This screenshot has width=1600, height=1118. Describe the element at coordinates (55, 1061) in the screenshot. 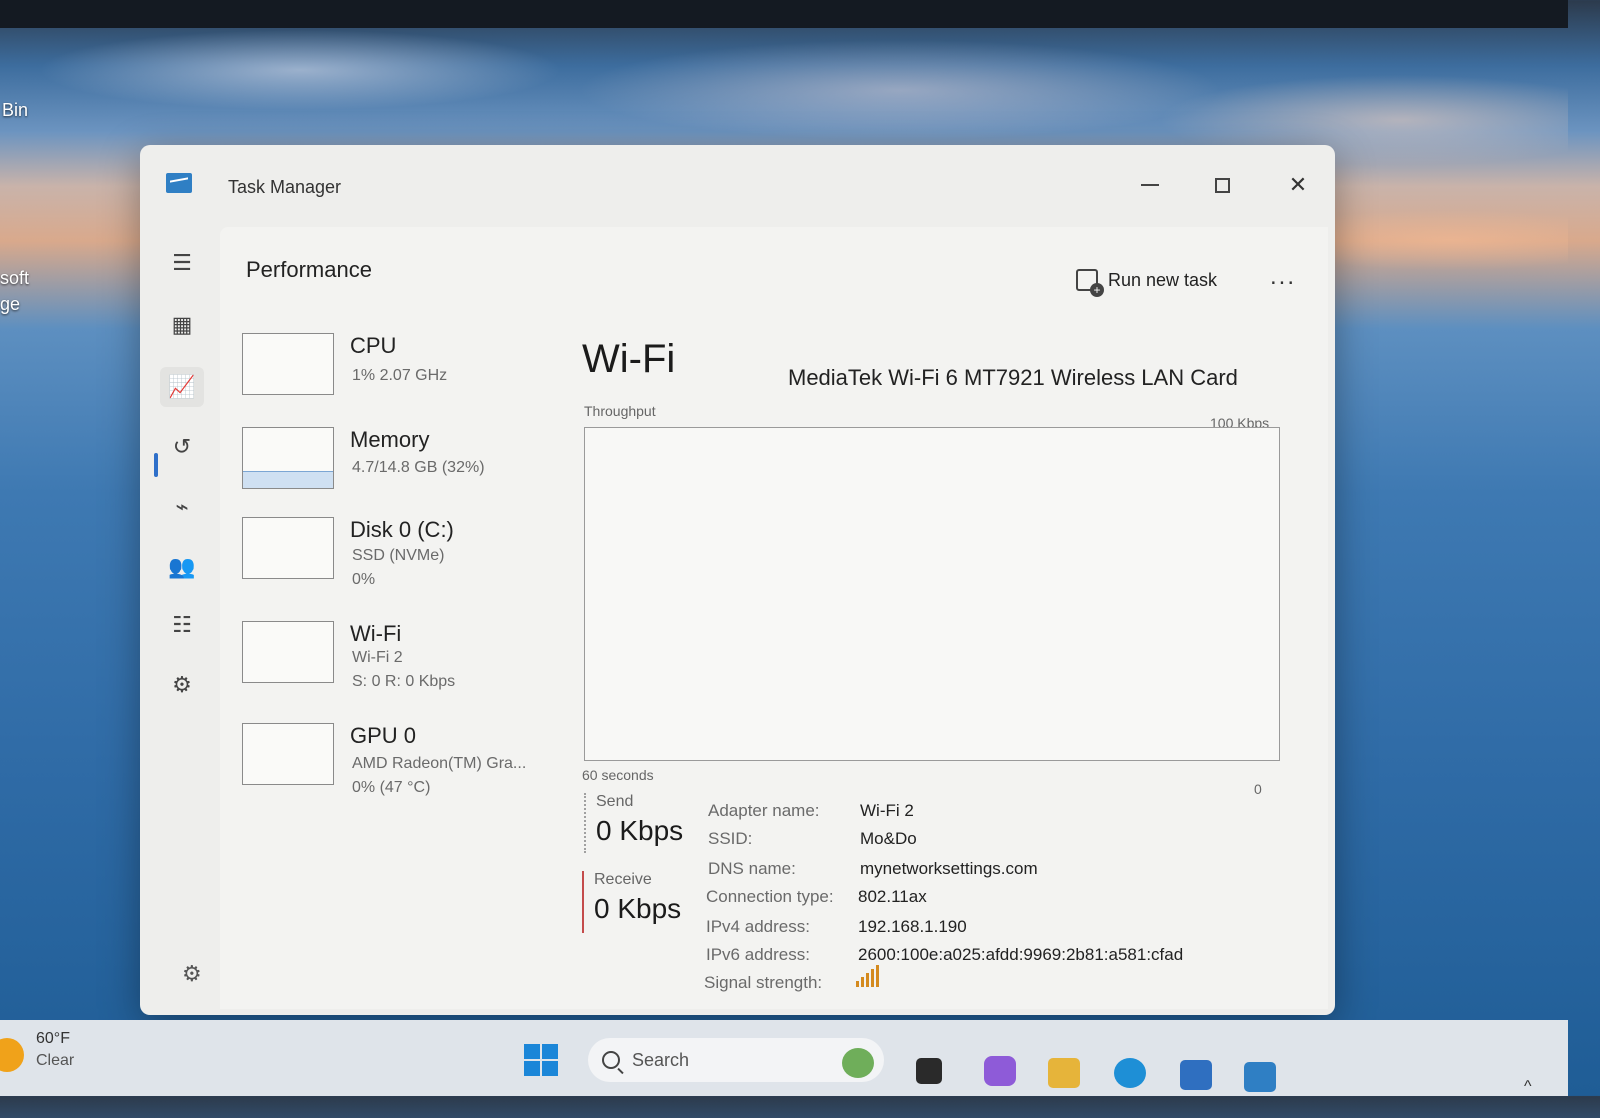

I see `weather-condition: Clear` at that location.